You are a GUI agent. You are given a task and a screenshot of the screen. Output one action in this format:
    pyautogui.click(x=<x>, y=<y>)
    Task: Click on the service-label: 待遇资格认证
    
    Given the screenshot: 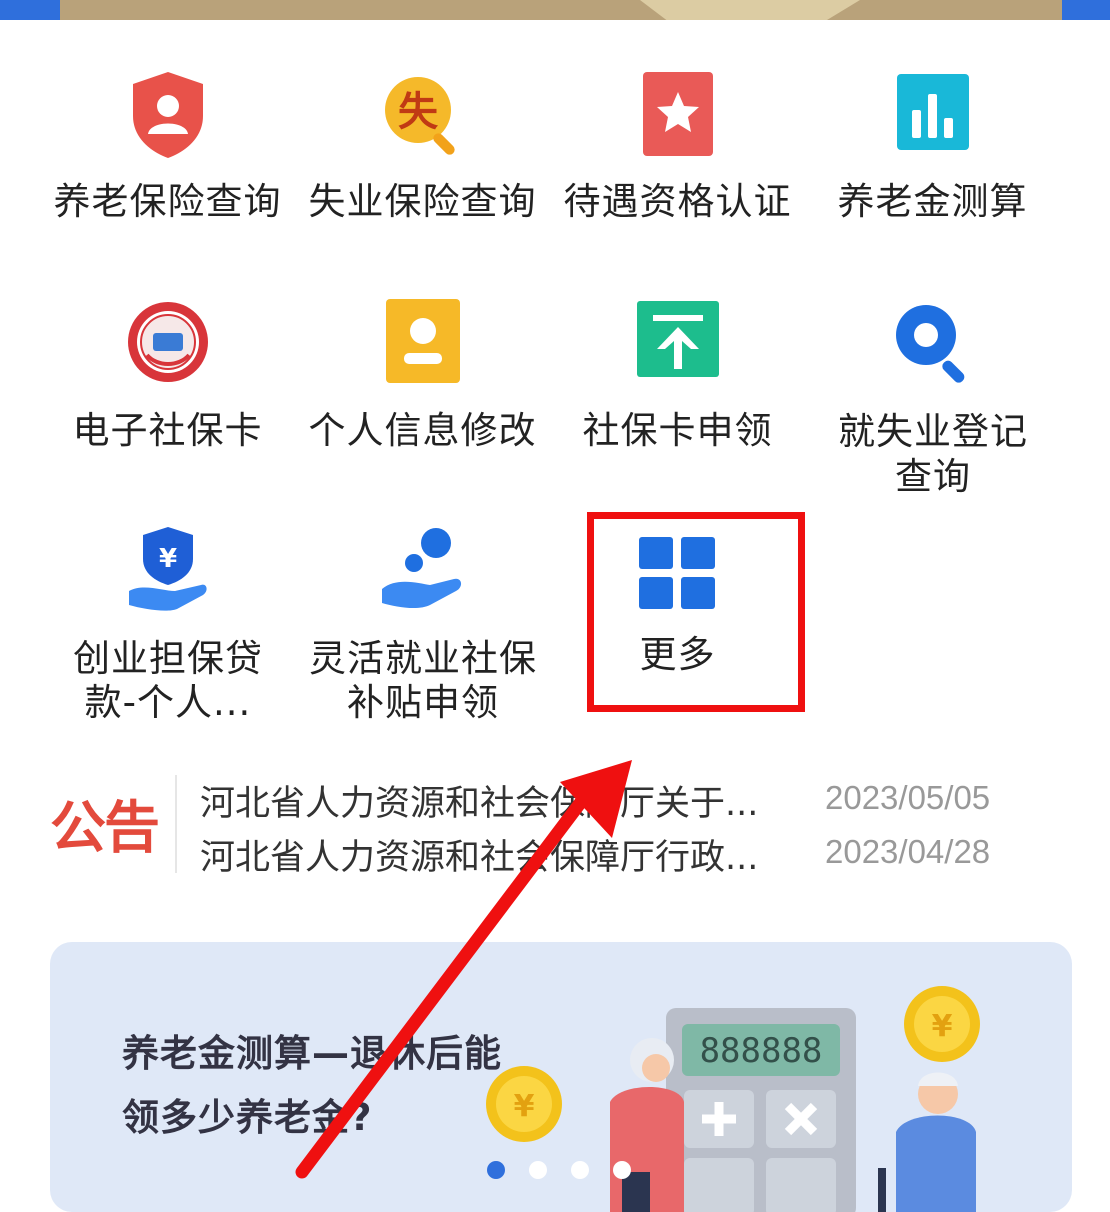 What is the action you would take?
    pyautogui.click(x=677, y=201)
    